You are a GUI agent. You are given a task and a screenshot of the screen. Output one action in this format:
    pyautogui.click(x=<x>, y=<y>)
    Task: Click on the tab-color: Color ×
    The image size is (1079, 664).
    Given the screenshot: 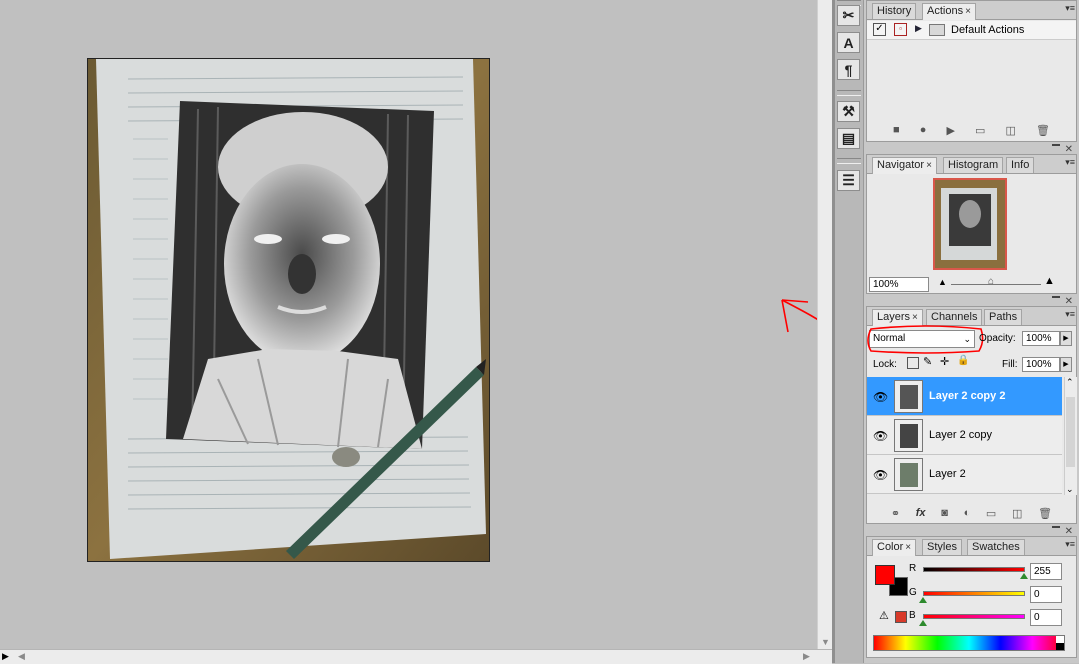 What is the action you would take?
    pyautogui.click(x=894, y=547)
    